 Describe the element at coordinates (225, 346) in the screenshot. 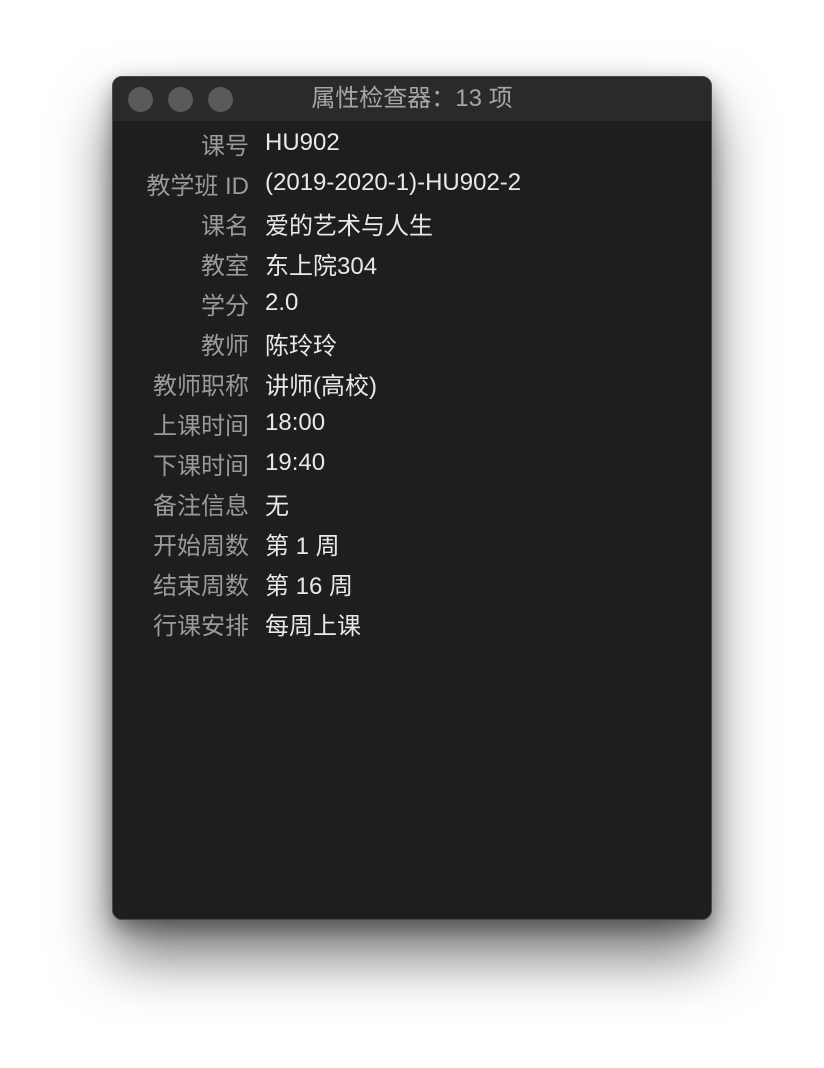

I see `property-label: 教师` at that location.